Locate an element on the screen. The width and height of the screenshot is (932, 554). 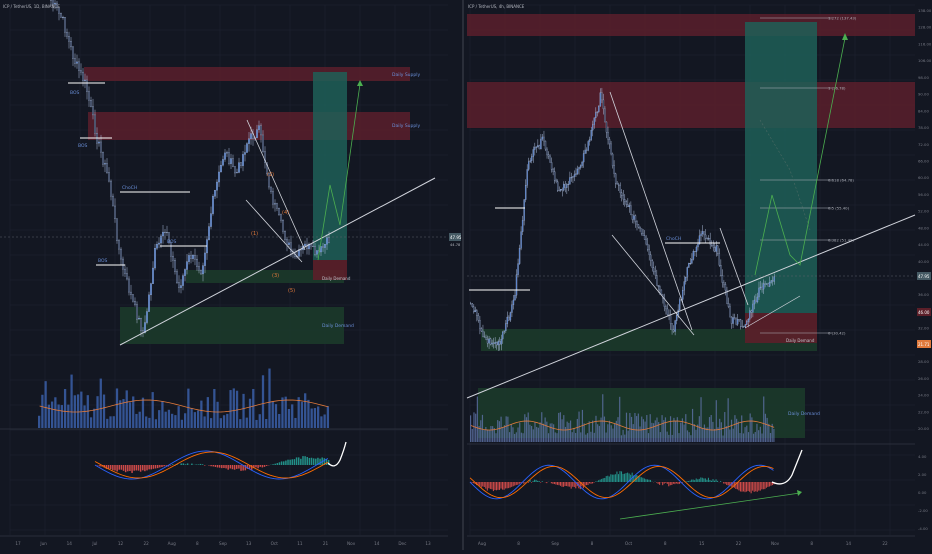
fib-level-label: 0 (30.42) is located at coordinates (837, 333).